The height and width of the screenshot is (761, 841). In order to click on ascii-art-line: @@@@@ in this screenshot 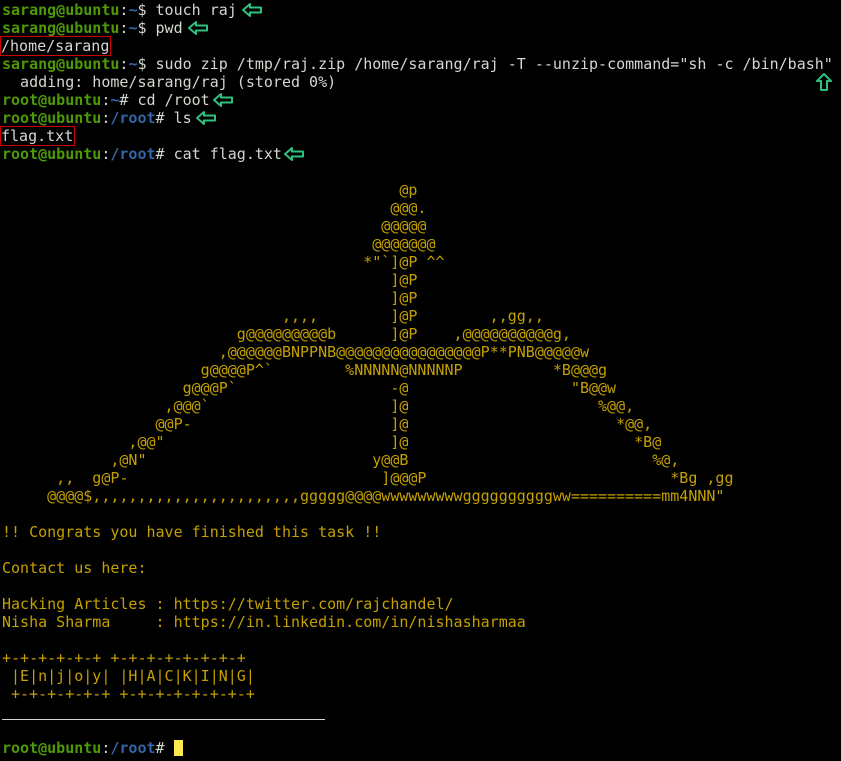, I will do `click(214, 226)`.